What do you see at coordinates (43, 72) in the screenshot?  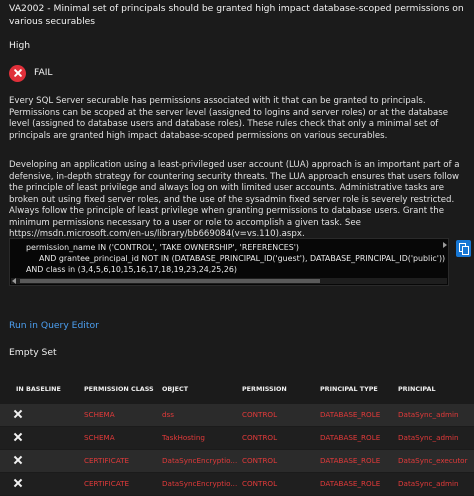 I see `status-text: FAIL` at bounding box center [43, 72].